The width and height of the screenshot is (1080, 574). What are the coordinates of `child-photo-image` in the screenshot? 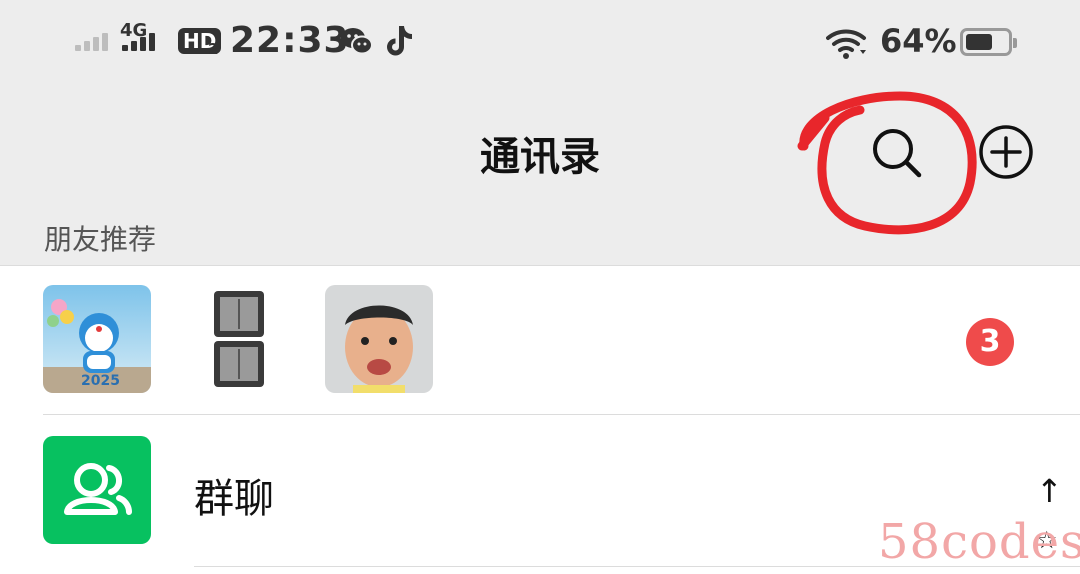 It's located at (379, 339).